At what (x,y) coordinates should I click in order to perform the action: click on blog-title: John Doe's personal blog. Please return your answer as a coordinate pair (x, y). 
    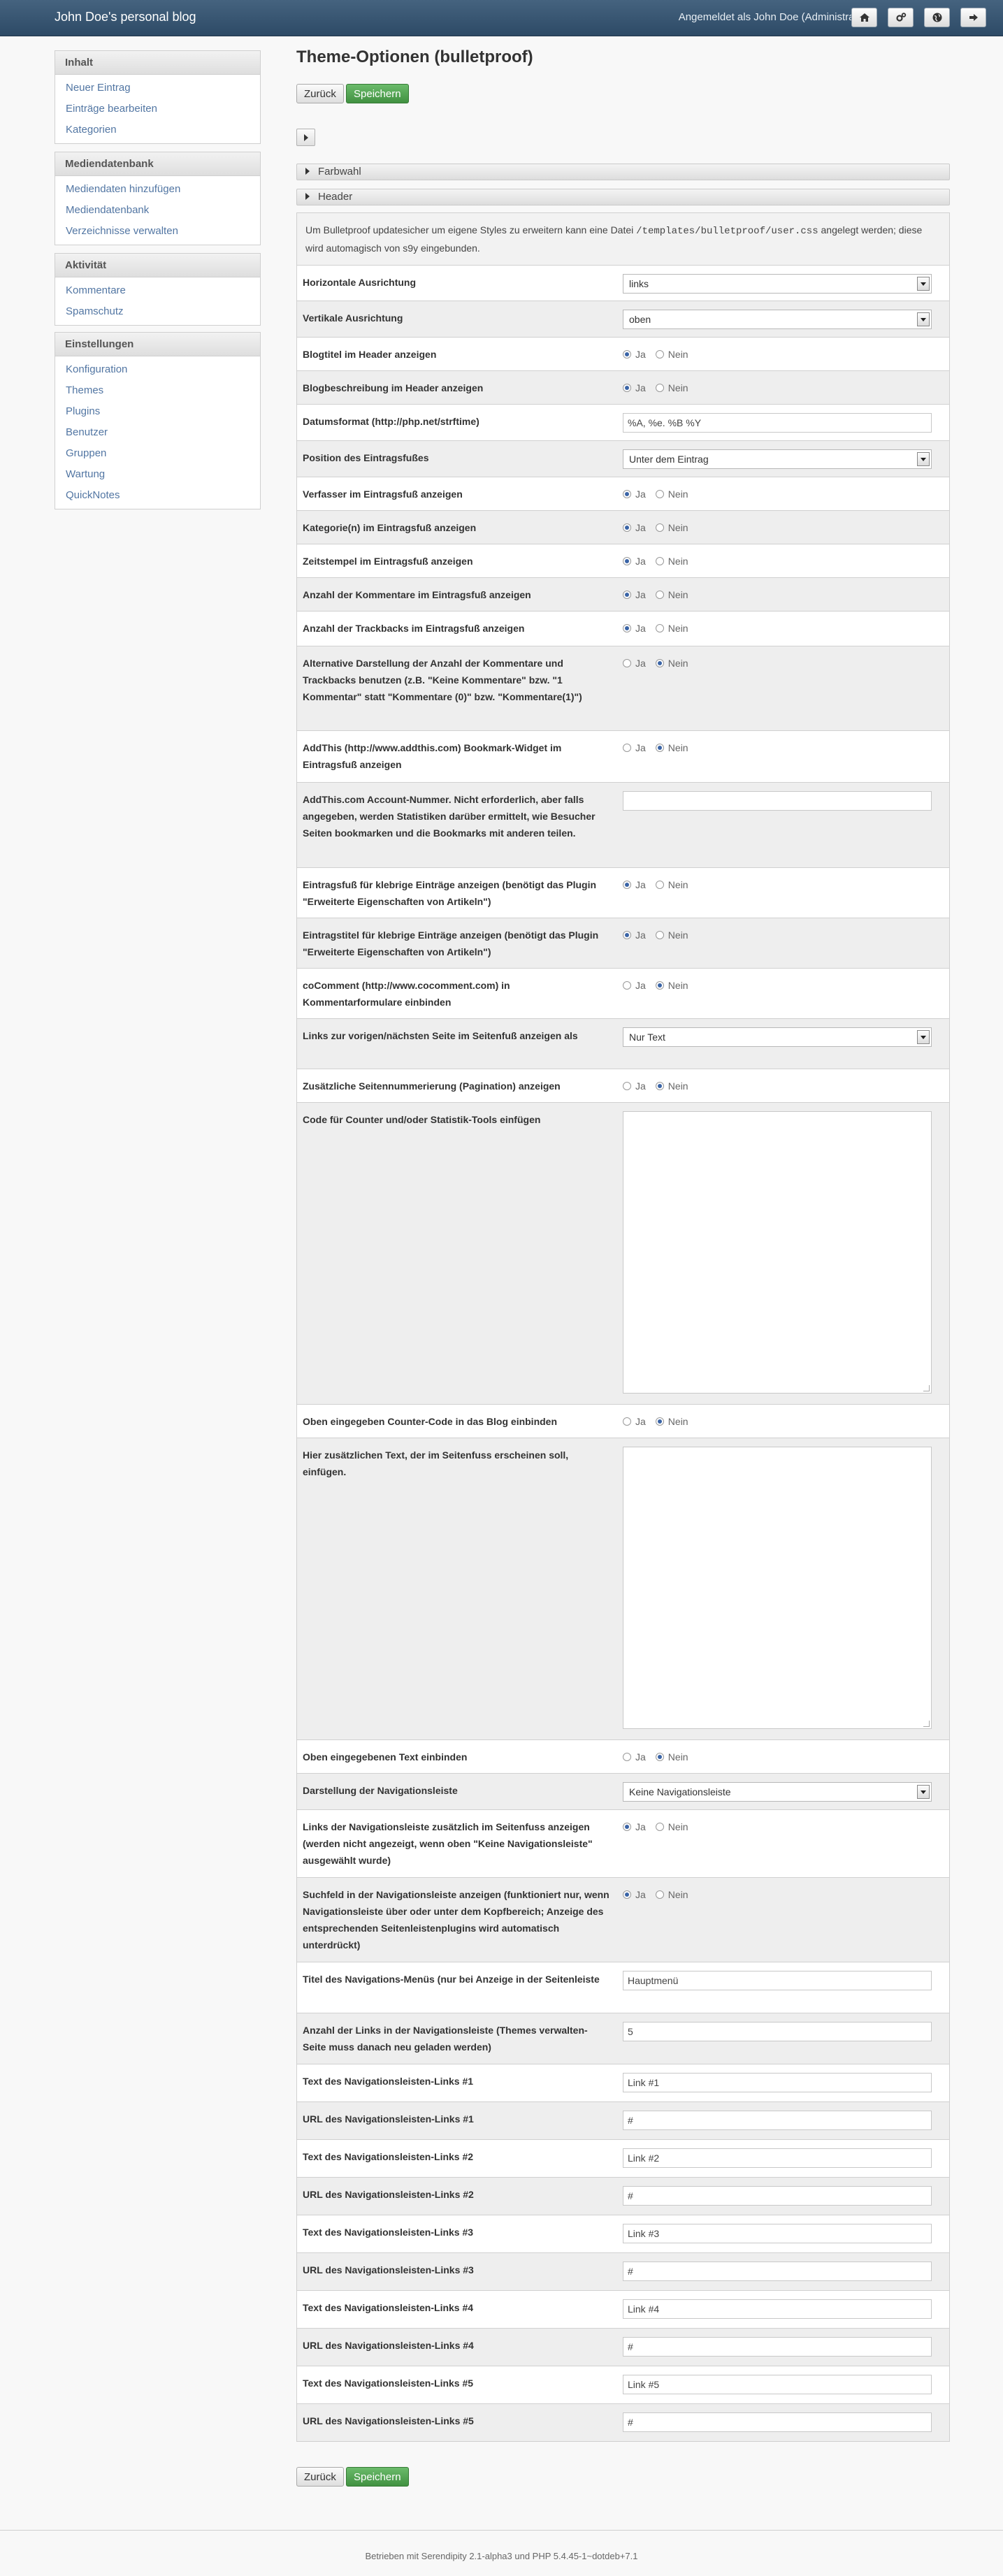
    Looking at the image, I should click on (125, 17).